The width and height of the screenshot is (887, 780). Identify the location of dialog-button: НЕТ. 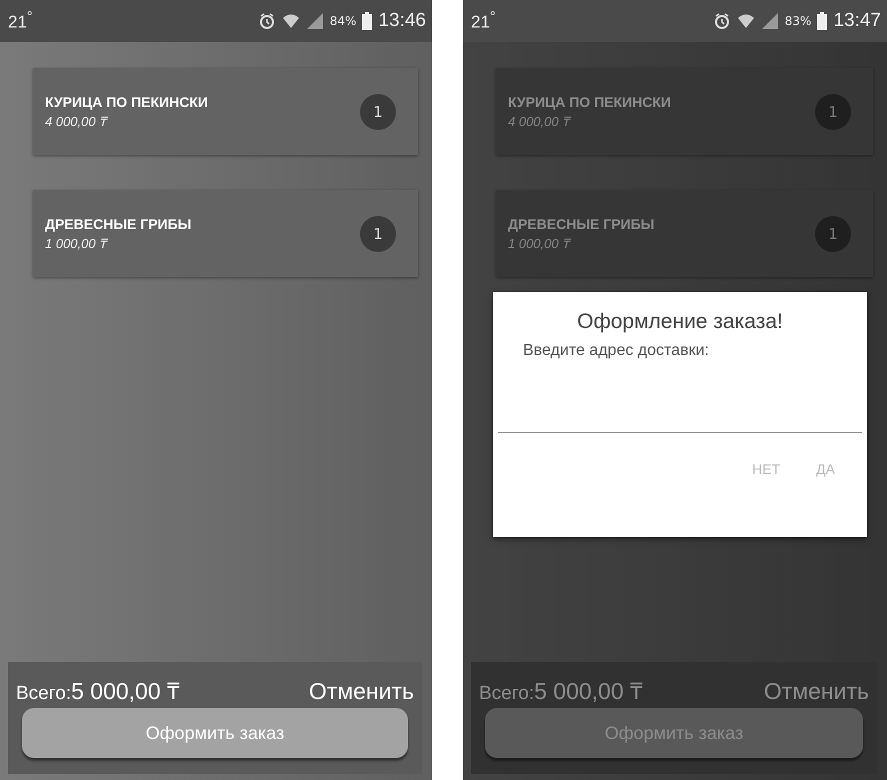
(766, 469).